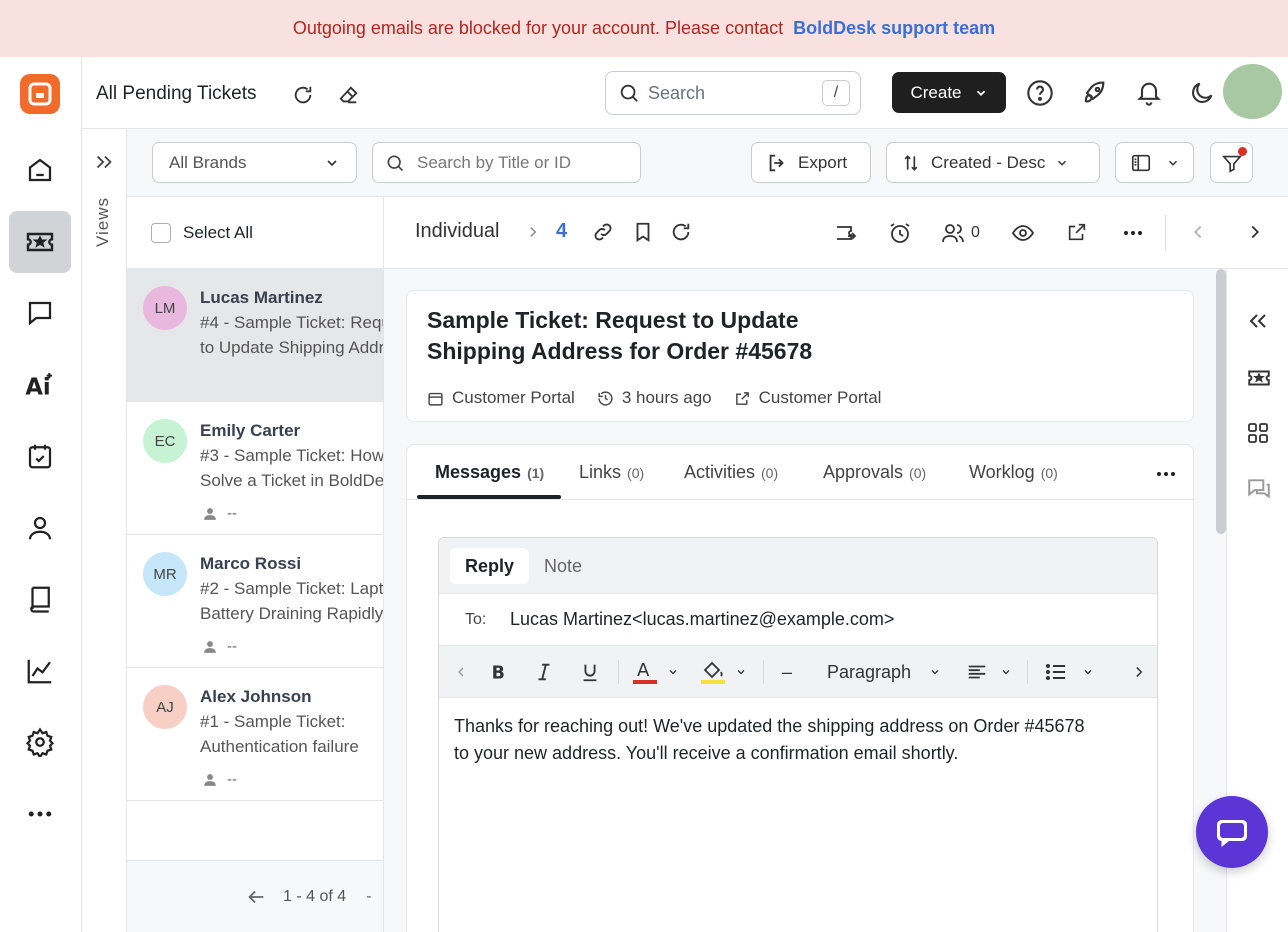  I want to click on ticket-subject-line2: Battery Draining Rapidly, so click(292, 613).